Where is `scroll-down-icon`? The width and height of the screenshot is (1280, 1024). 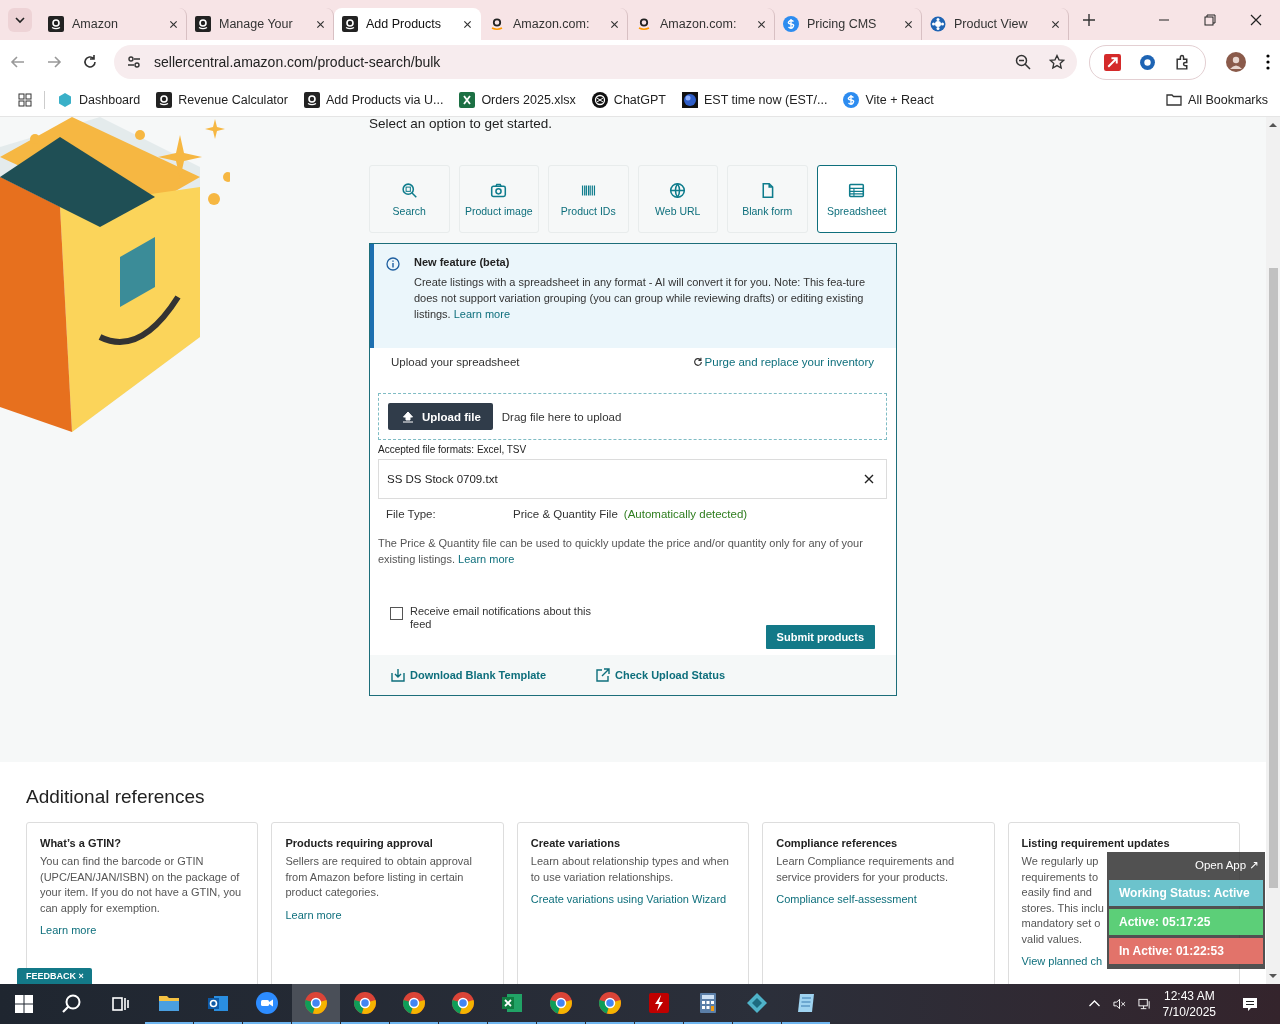
scroll-down-icon is located at coordinates (1273, 976).